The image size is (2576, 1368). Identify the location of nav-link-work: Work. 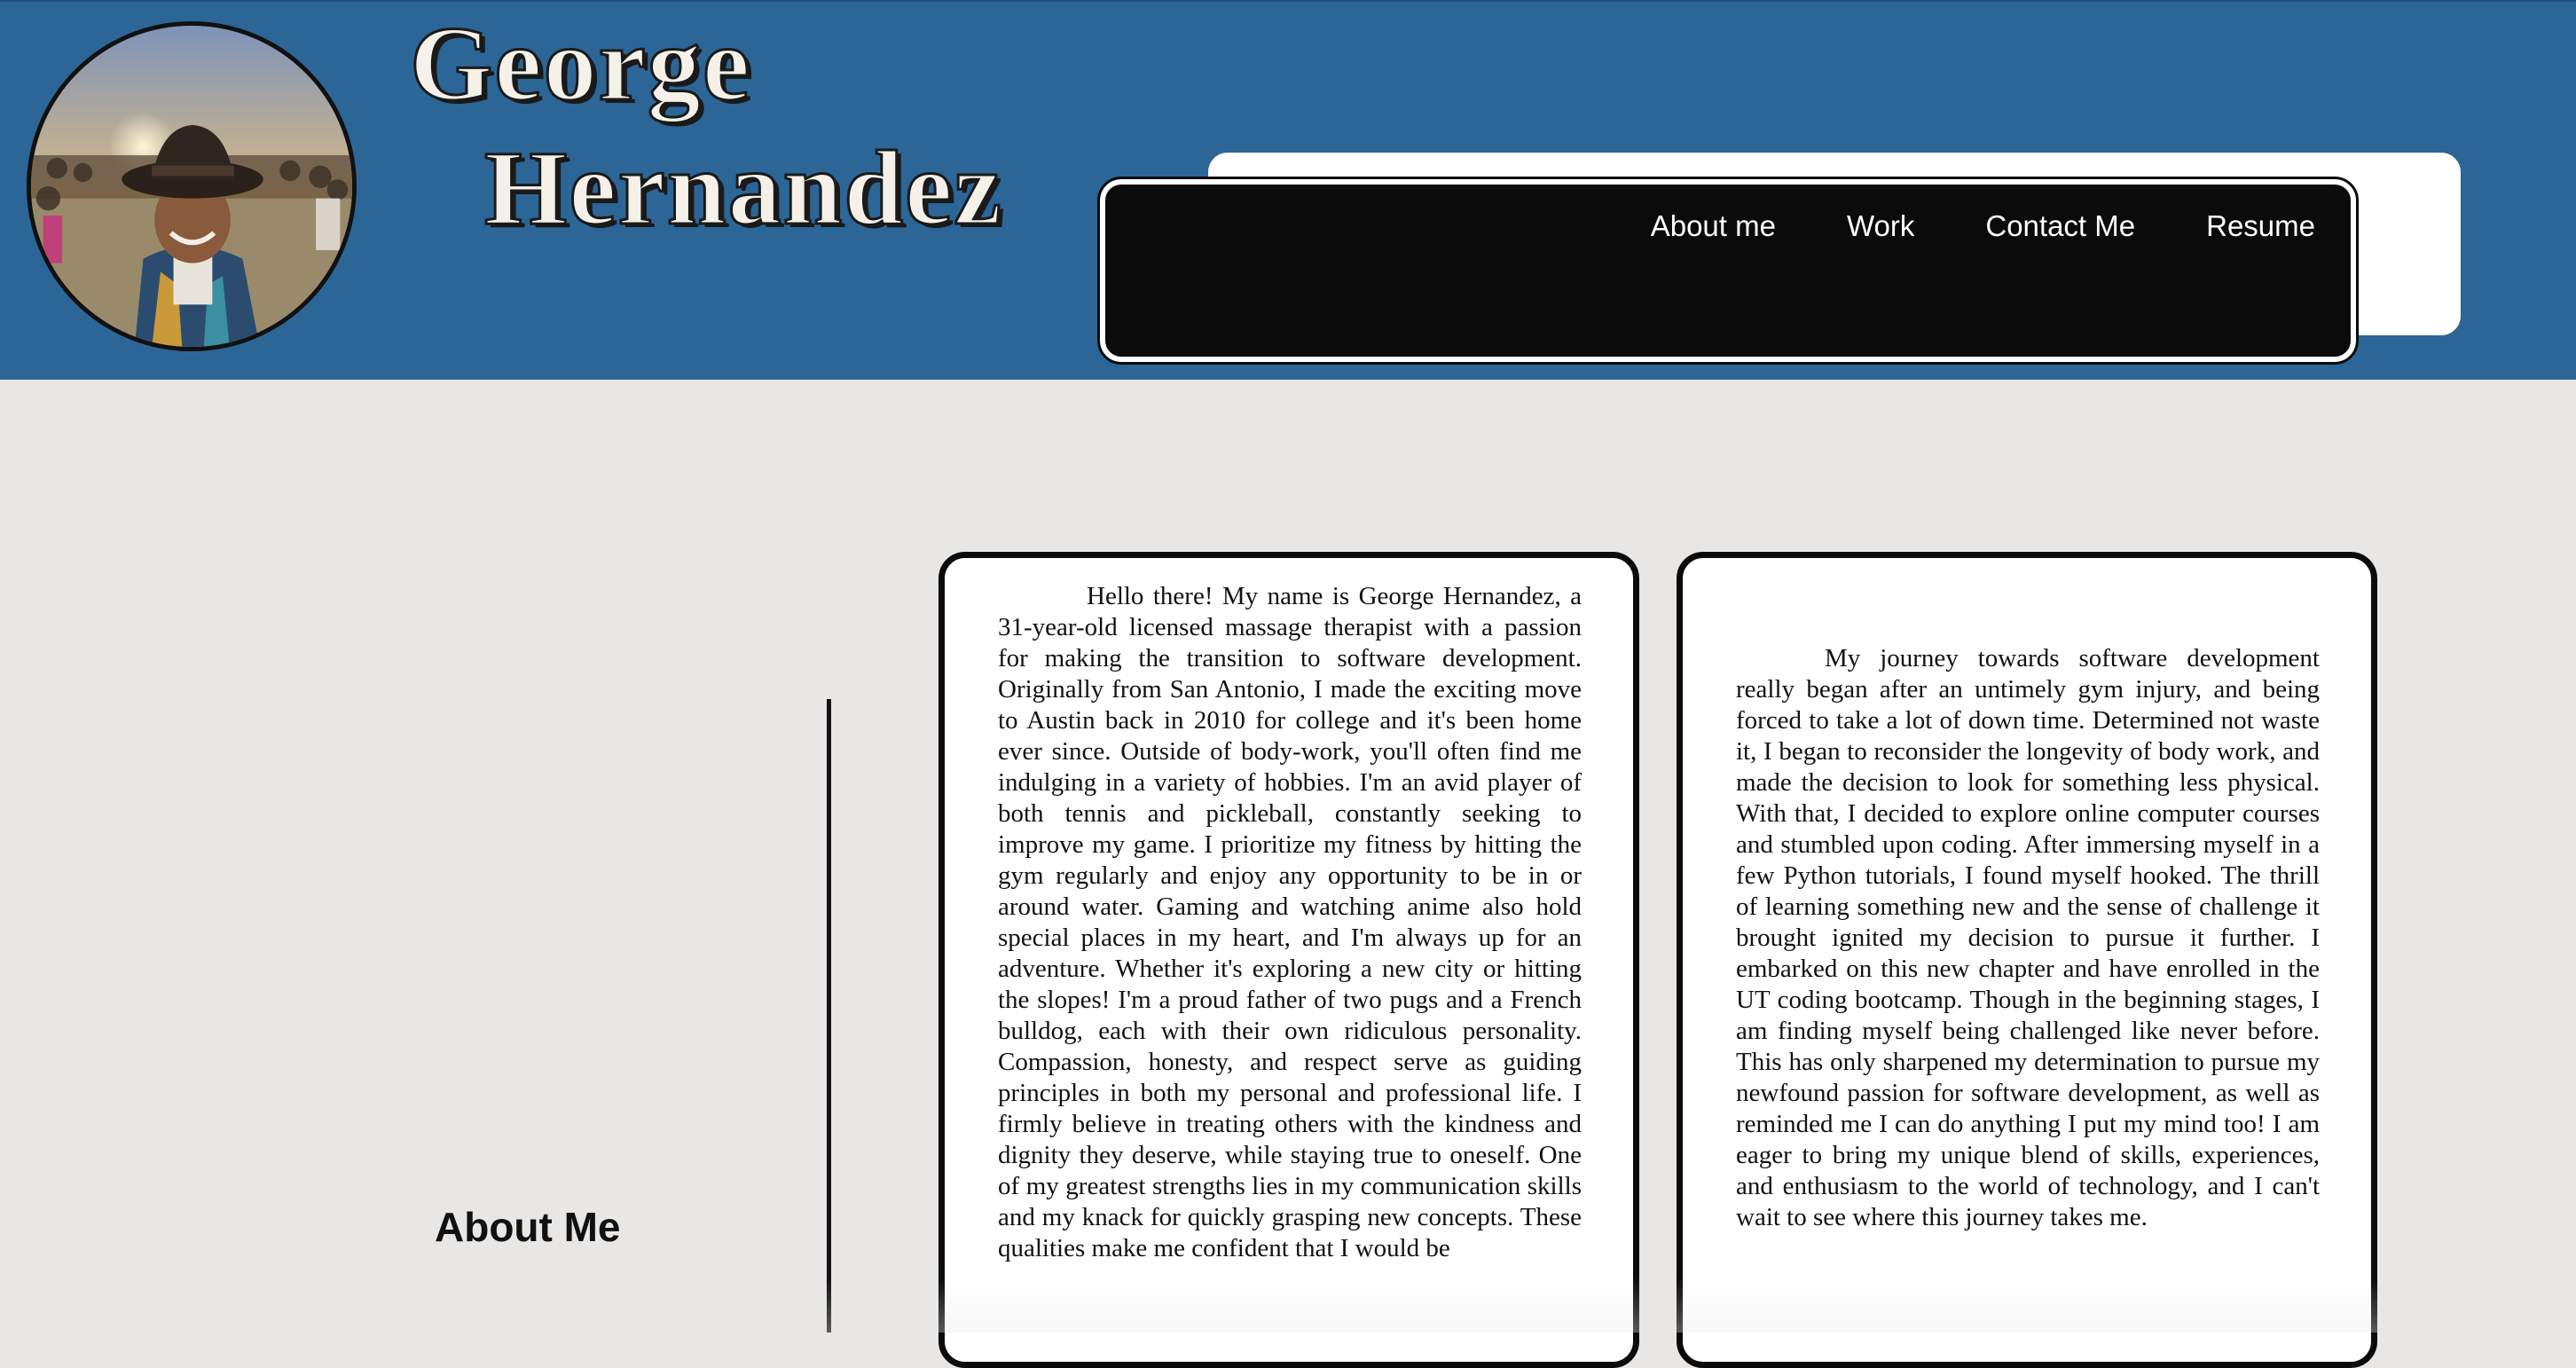
(1880, 226).